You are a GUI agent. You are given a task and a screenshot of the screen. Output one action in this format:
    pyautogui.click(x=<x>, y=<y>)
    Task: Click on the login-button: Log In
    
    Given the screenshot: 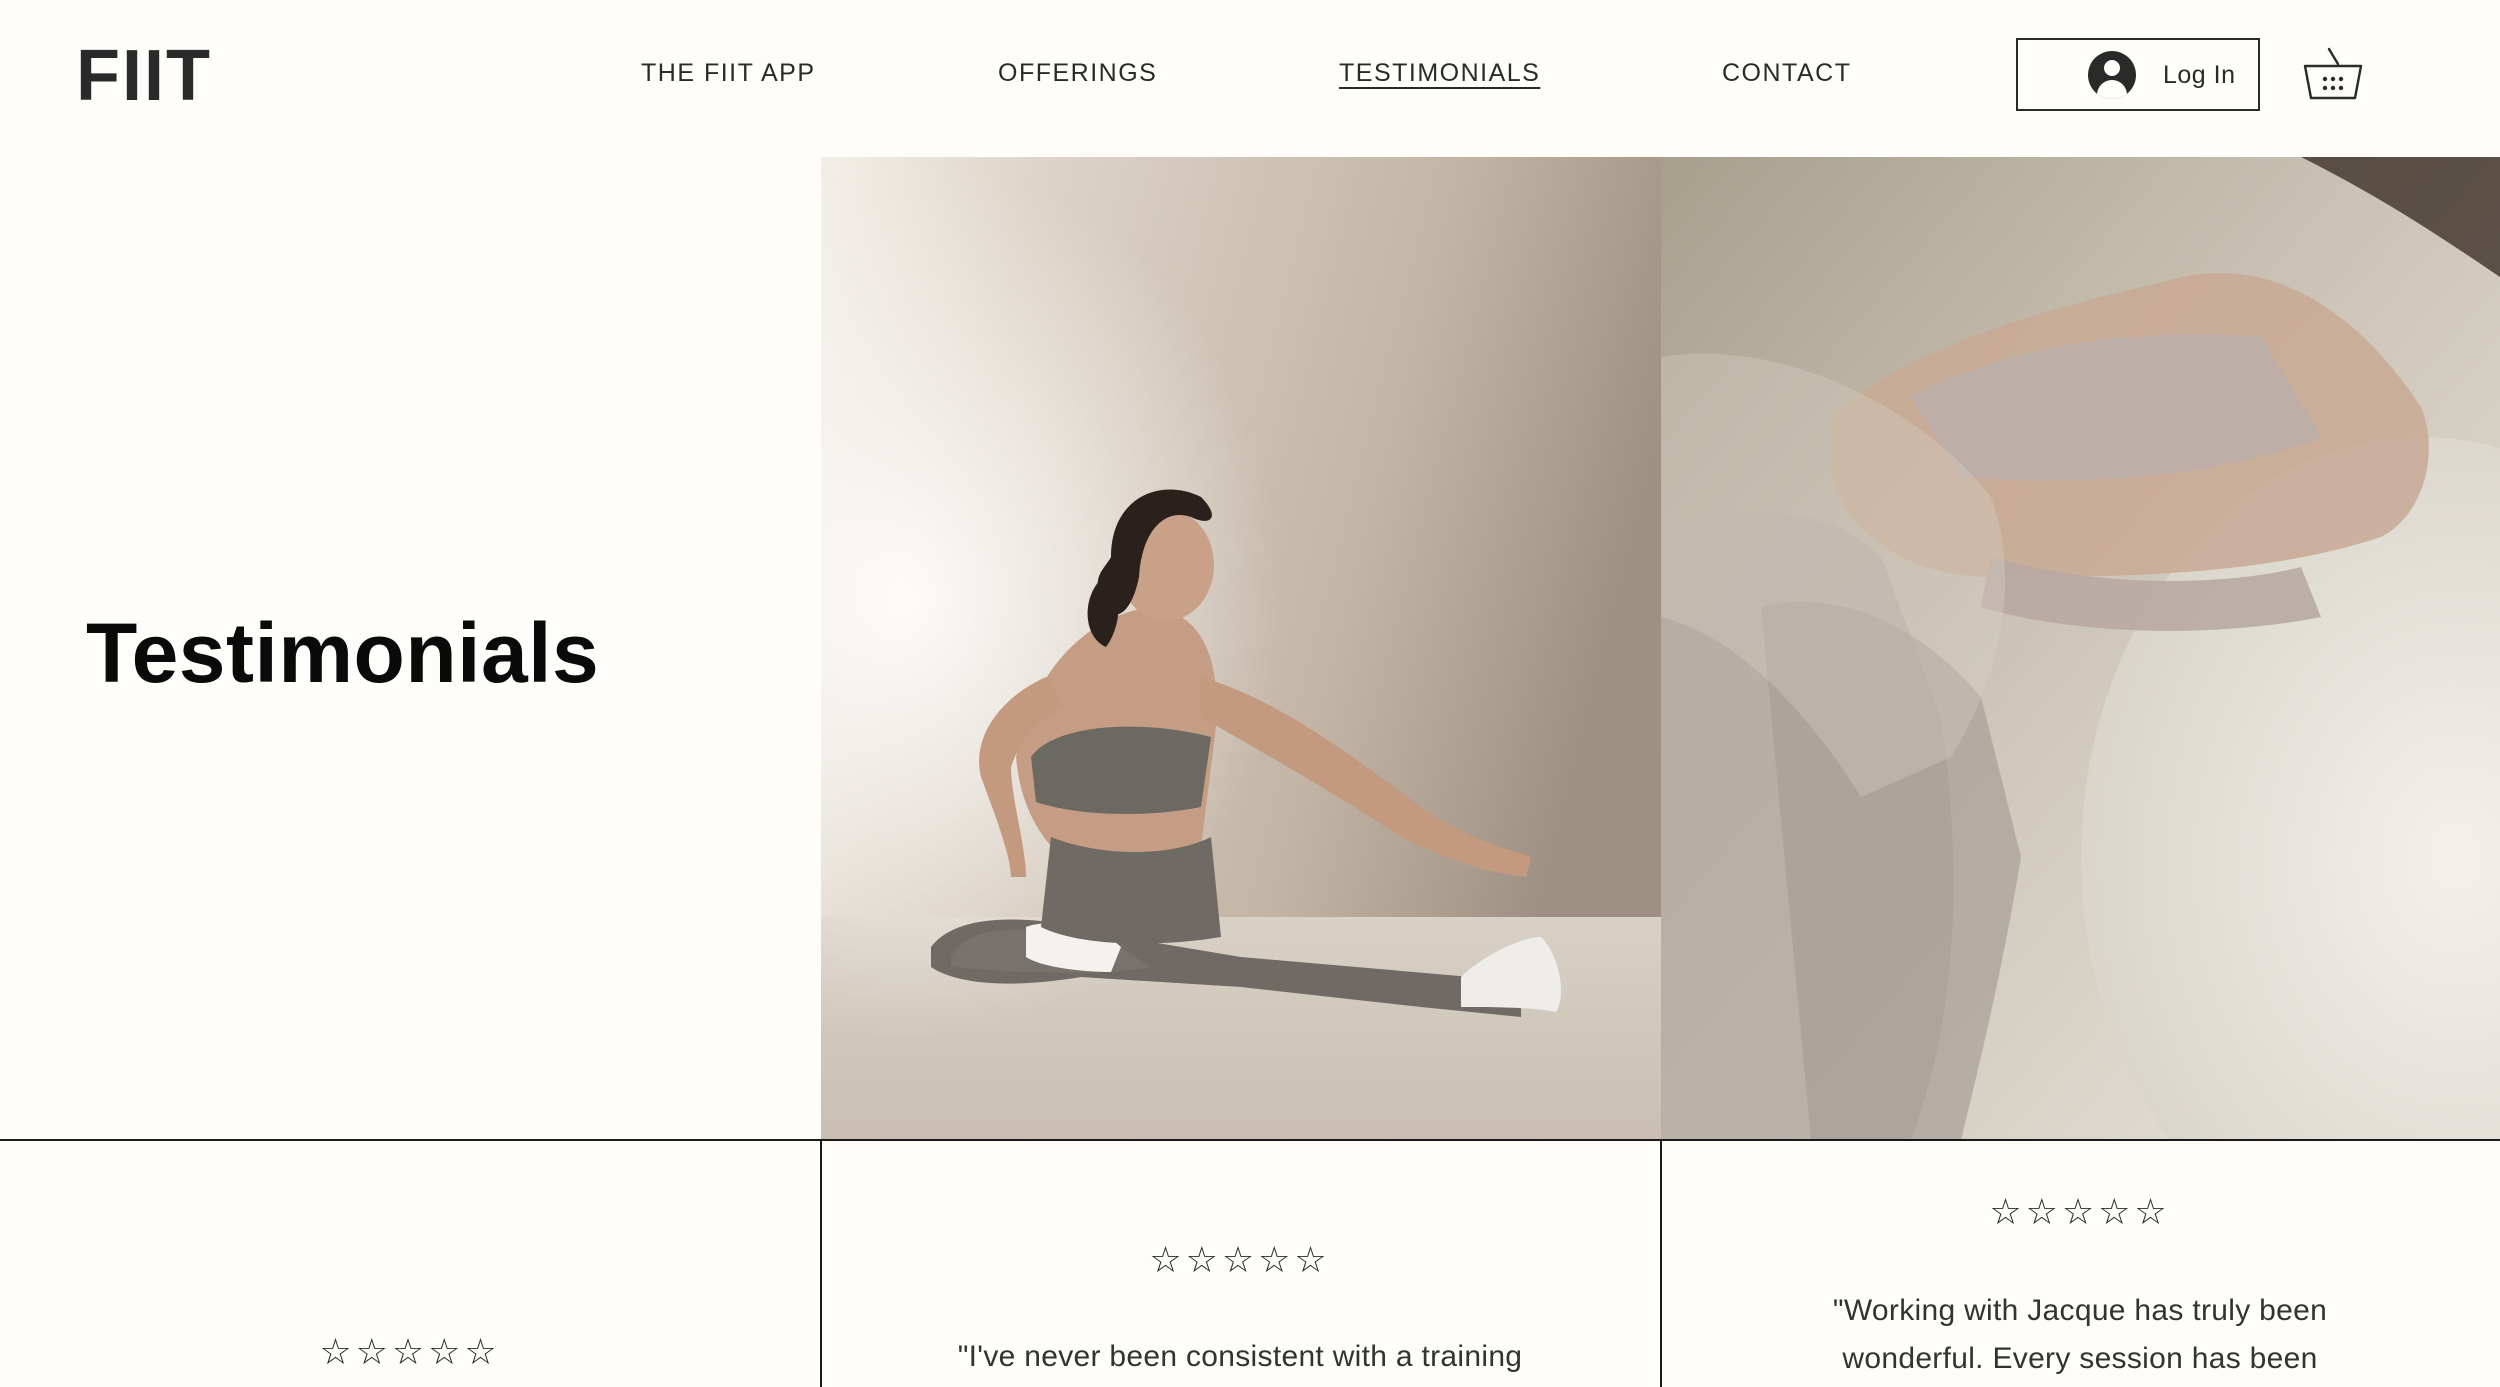 What is the action you would take?
    pyautogui.click(x=2138, y=74)
    